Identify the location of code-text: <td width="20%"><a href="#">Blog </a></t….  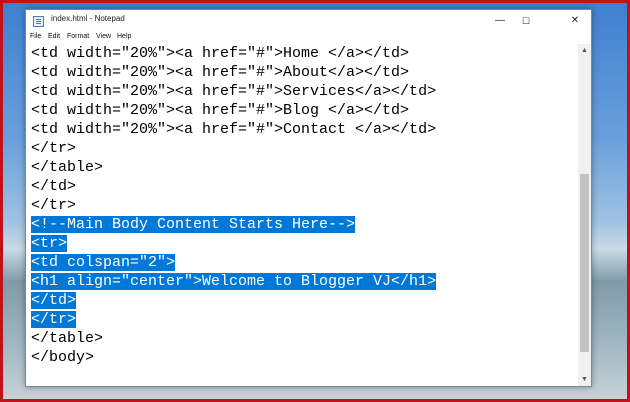
(220, 110).